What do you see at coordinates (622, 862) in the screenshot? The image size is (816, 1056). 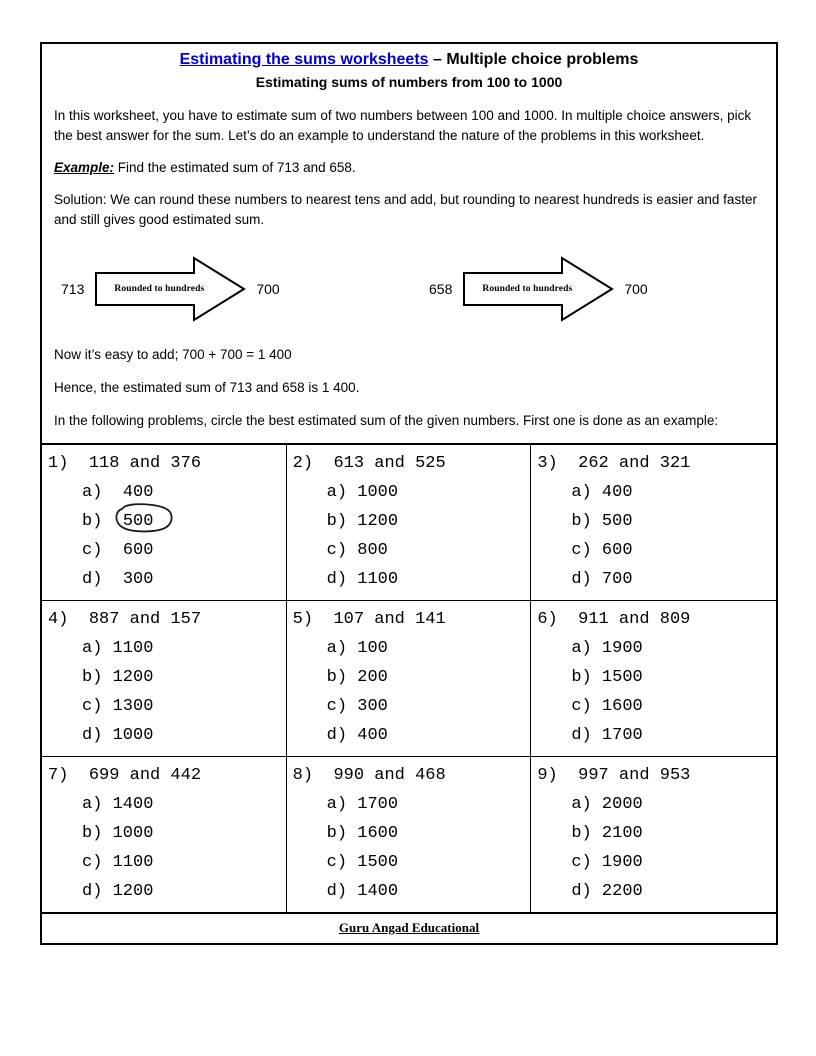 I see `answer-option-value: 1900` at bounding box center [622, 862].